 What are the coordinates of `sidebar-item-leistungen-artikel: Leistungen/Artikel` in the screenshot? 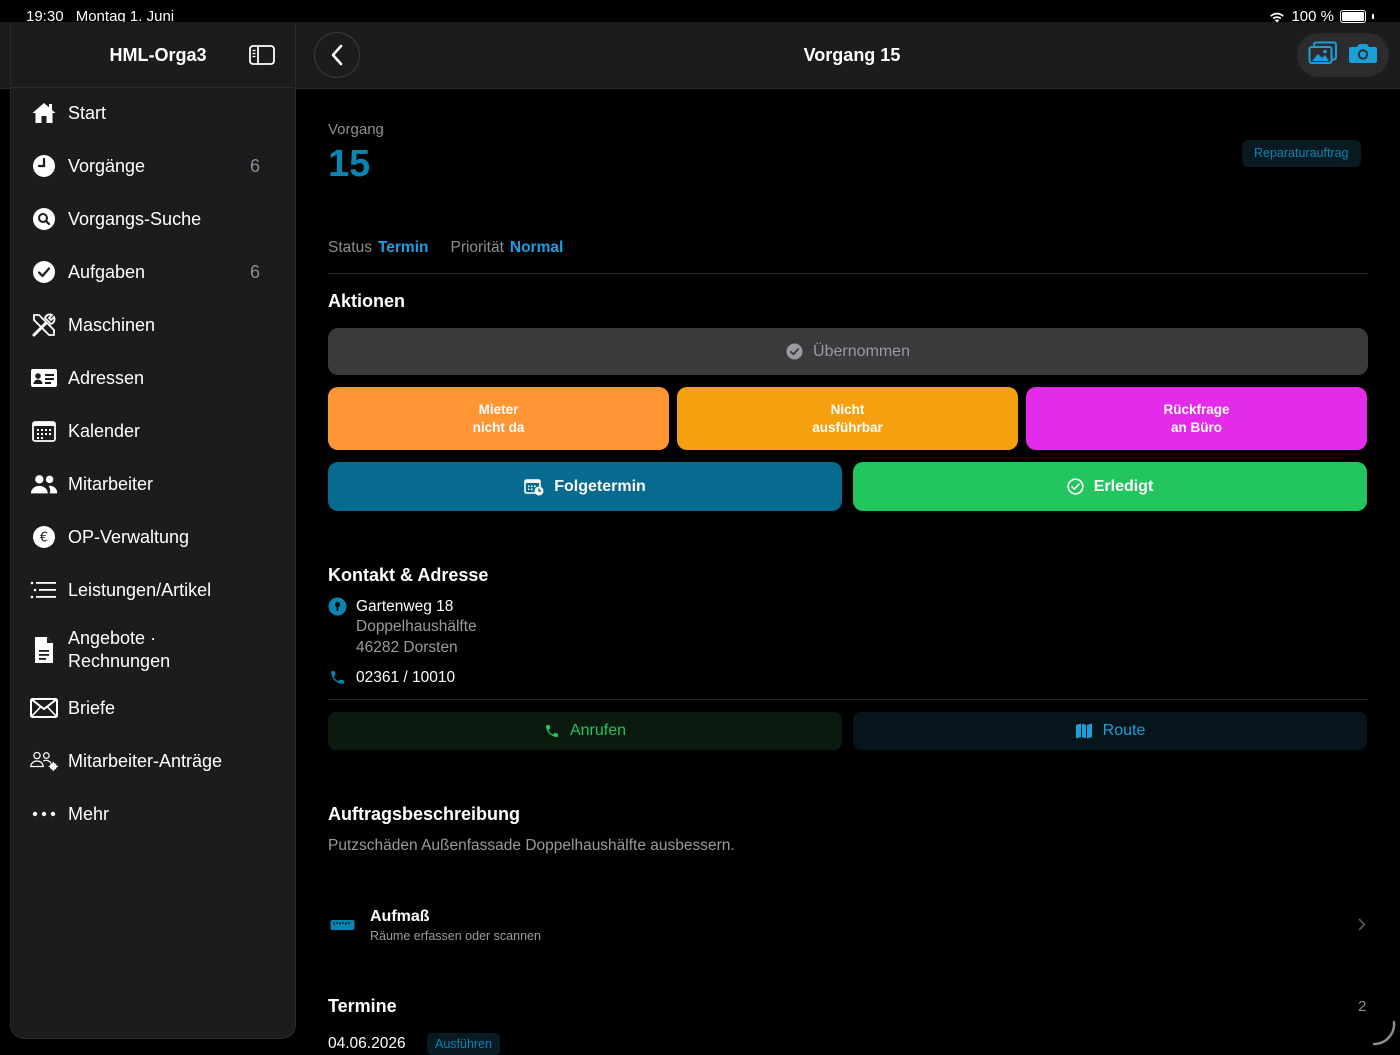 It's located at (145, 590).